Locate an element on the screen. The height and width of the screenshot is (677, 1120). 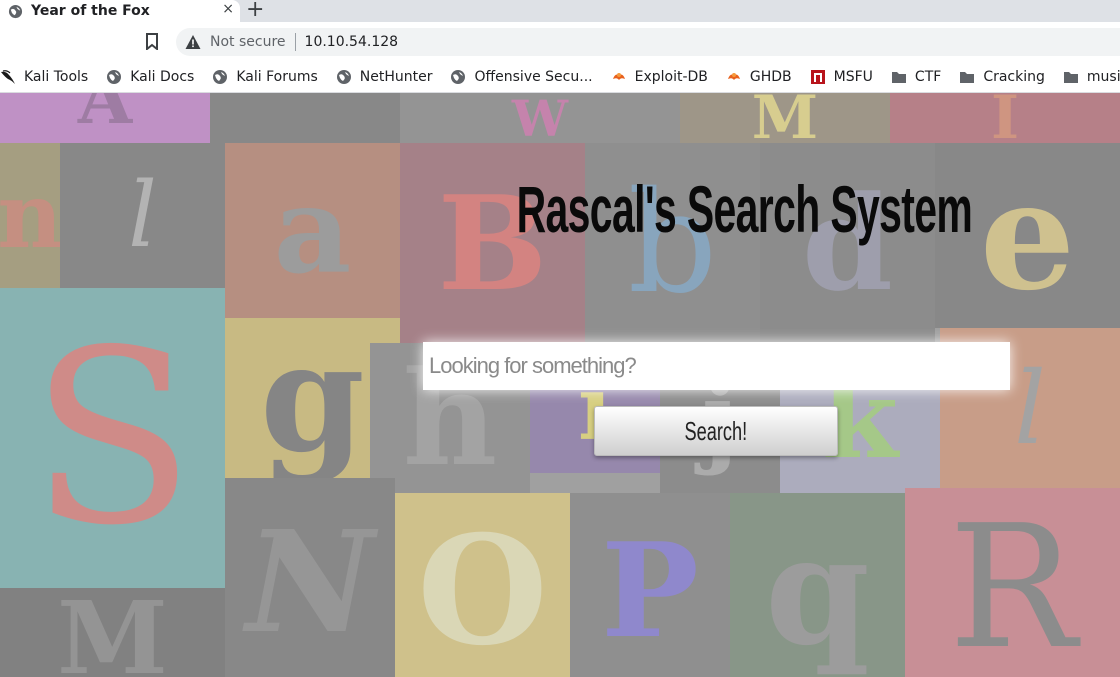
msfu-icon is located at coordinates (822, 77).